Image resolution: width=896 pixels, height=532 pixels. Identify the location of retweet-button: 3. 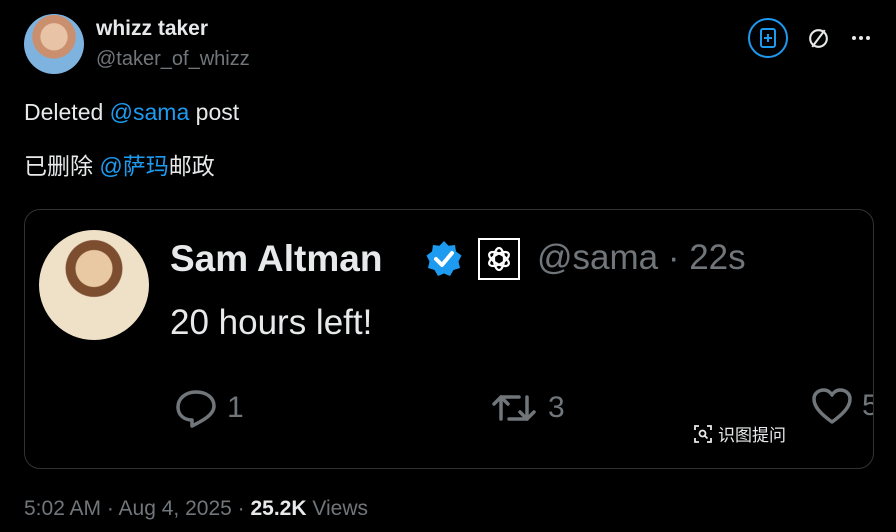
(527, 408).